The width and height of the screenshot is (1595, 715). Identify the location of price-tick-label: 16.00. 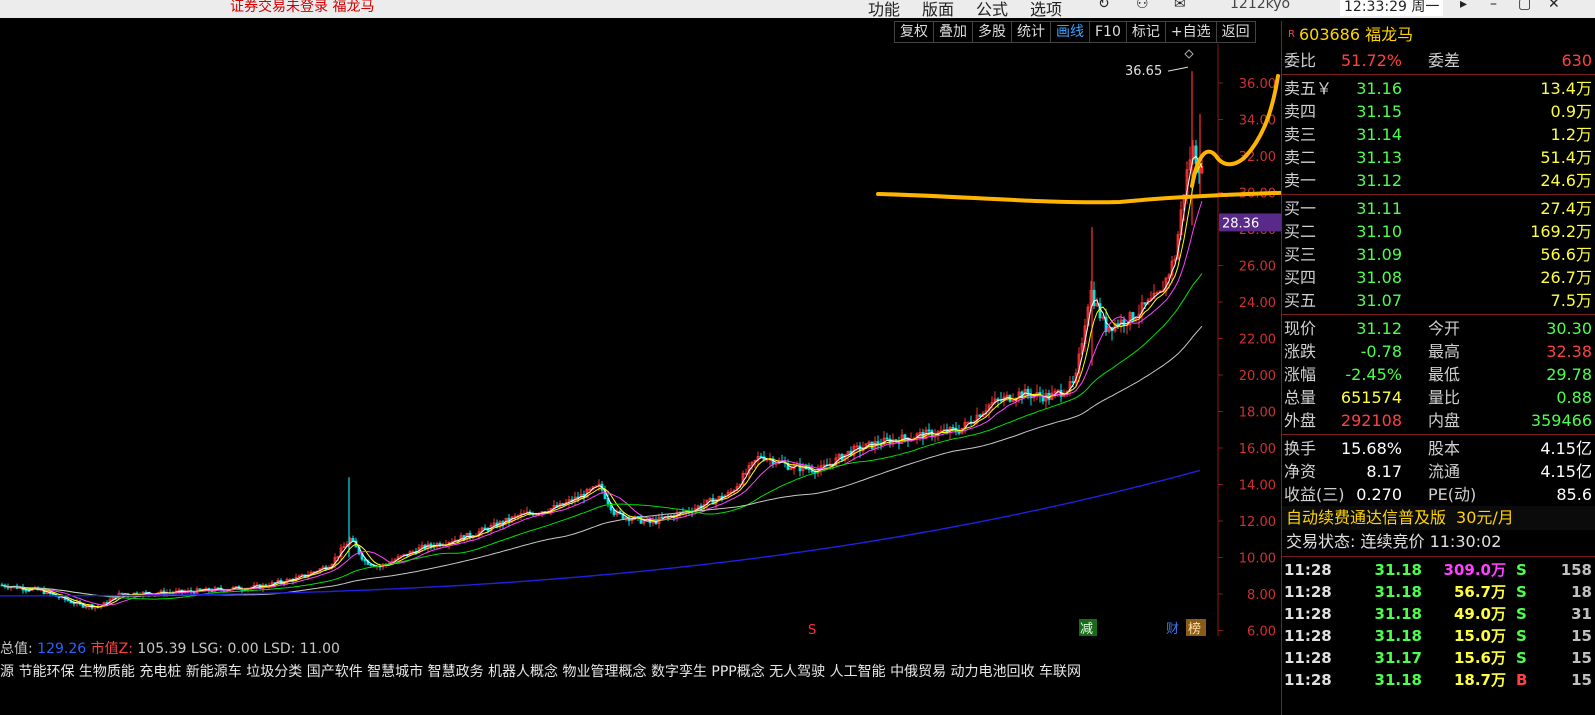
(1257, 449).